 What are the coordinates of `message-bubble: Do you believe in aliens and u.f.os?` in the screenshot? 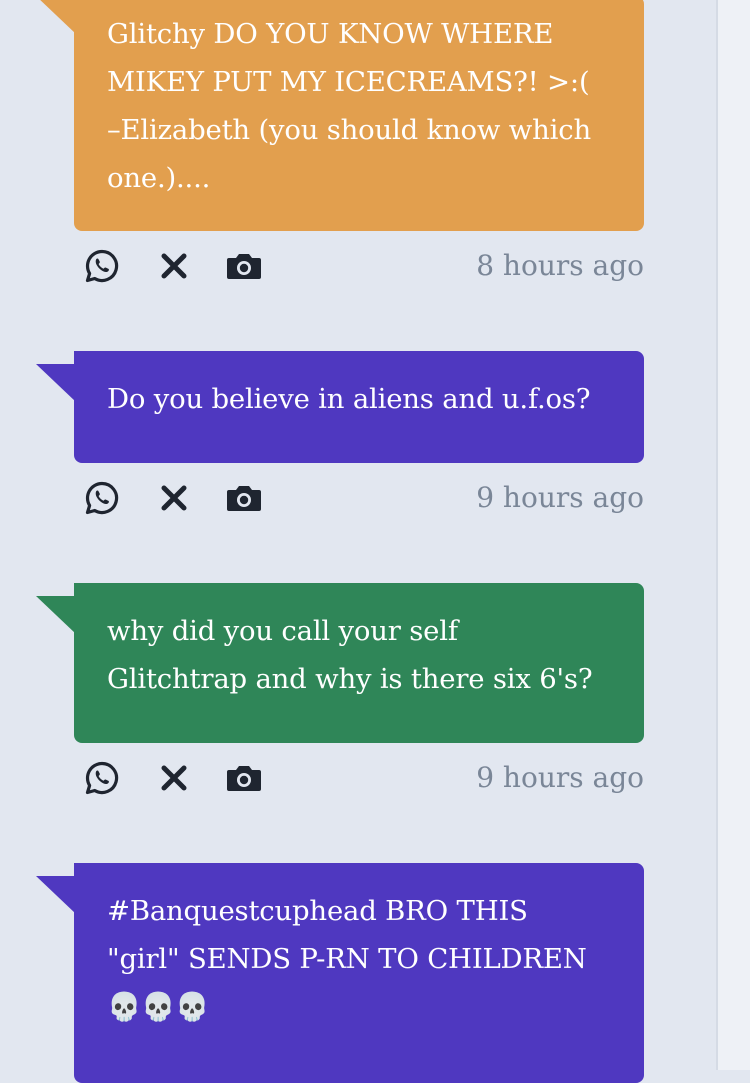 It's located at (359, 407).